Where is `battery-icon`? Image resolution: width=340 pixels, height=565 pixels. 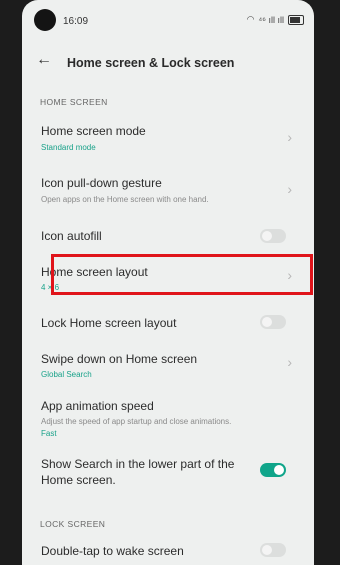
battery-icon is located at coordinates (296, 19).